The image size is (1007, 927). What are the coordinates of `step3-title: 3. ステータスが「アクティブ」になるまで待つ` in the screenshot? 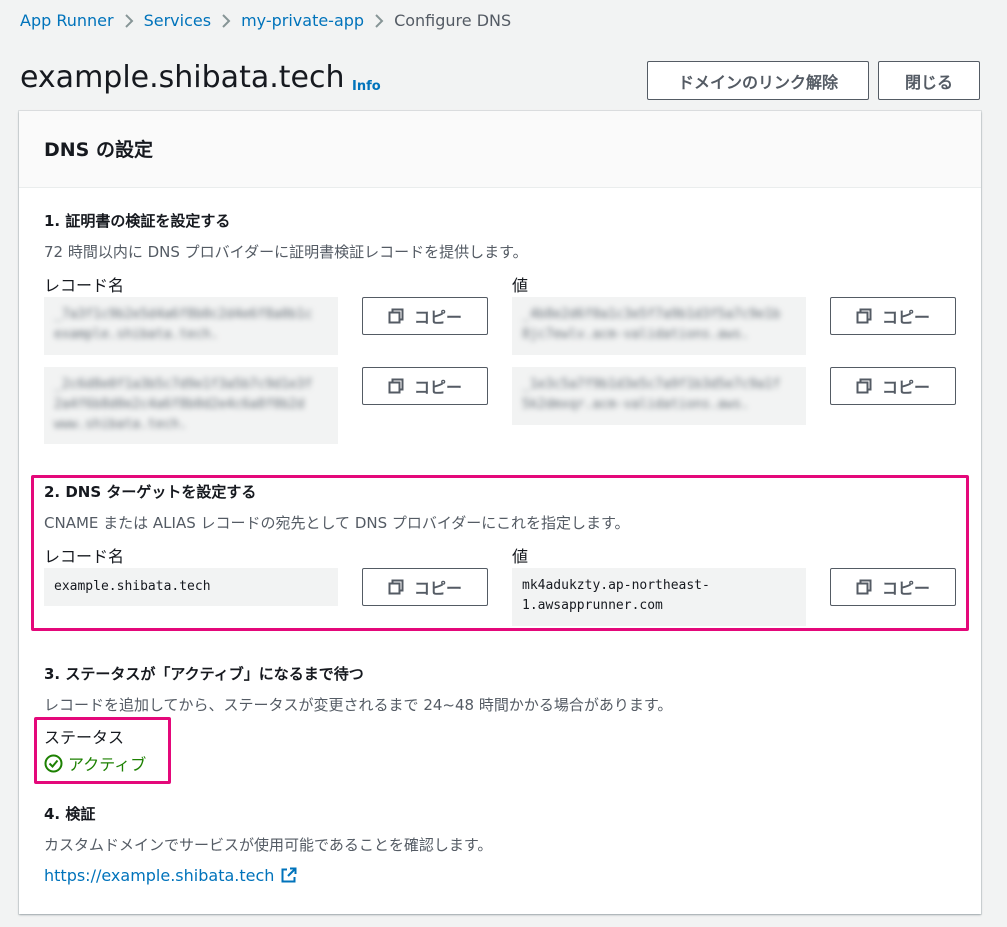 It's located at (204, 674).